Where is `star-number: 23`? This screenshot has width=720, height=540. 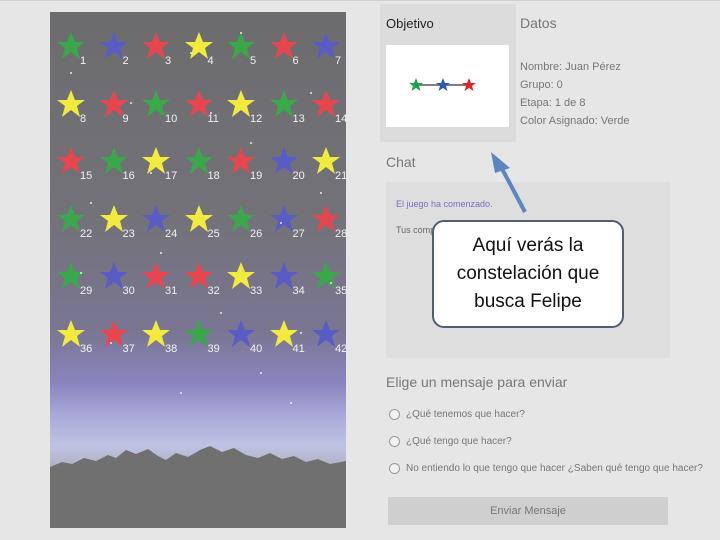
star-number: 23 is located at coordinates (128, 233).